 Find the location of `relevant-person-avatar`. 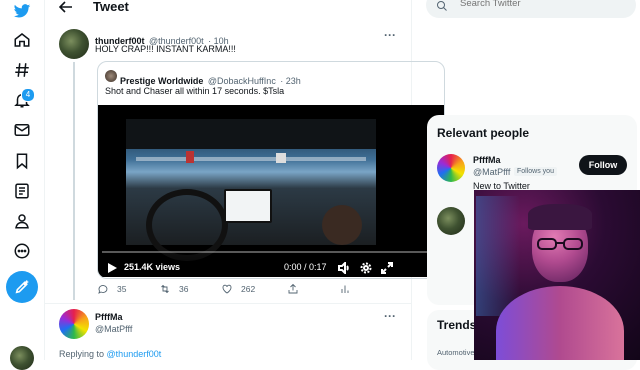

relevant-person-avatar is located at coordinates (451, 168).